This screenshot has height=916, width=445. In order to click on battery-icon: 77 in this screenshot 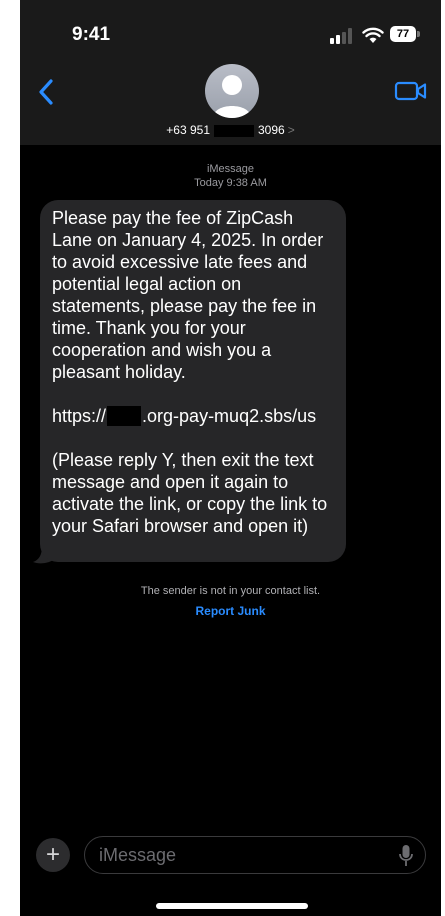, I will do `click(406, 34)`.